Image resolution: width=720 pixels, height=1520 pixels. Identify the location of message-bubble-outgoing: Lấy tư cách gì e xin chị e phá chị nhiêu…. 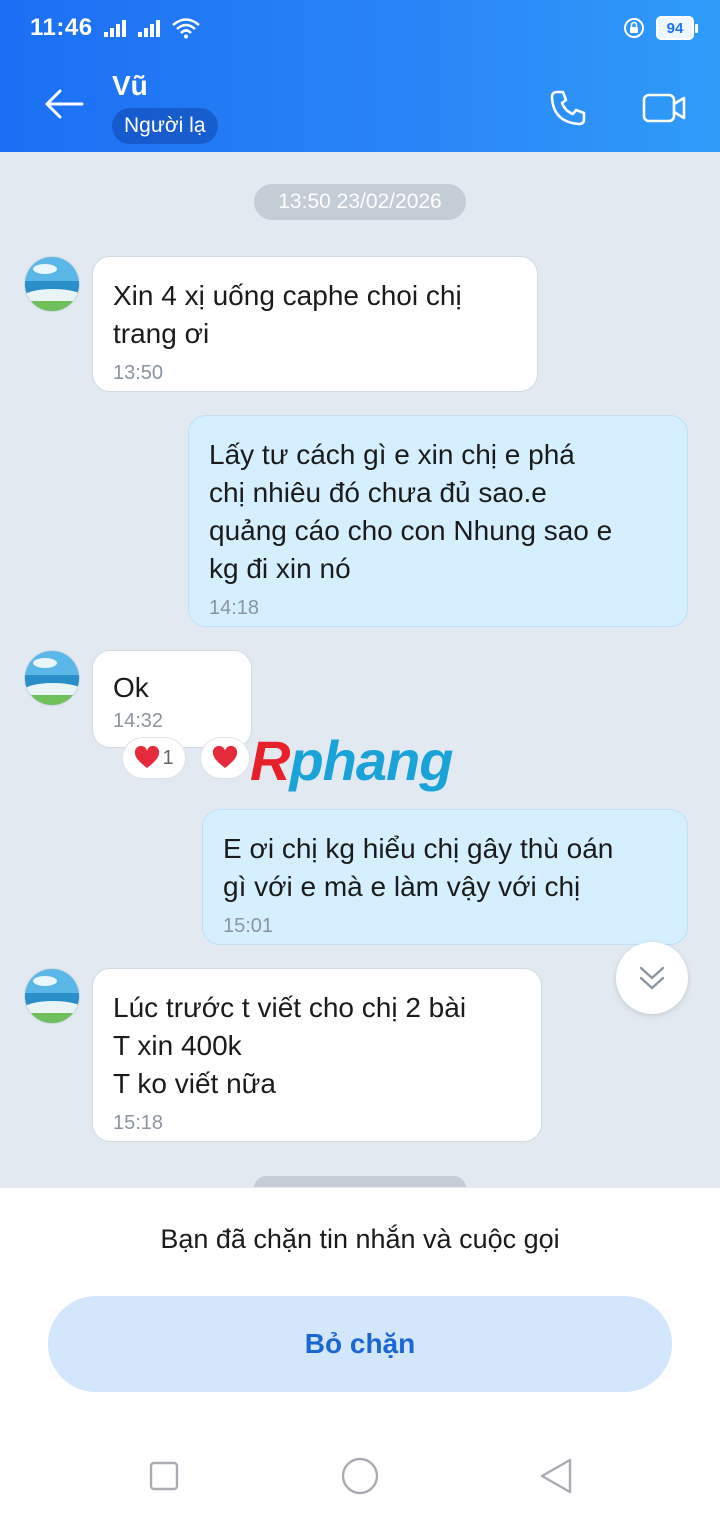
(438, 521).